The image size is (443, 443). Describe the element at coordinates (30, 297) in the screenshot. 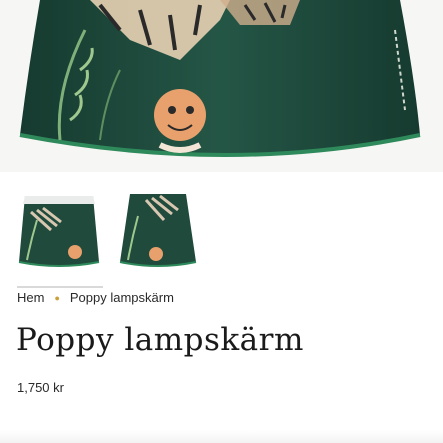

I see `breadcrumb-home-link: Hem` at that location.